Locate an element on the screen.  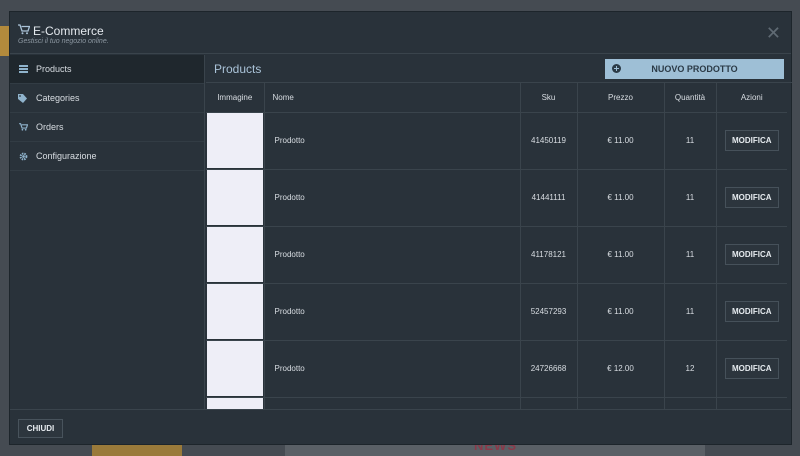
sidebar-item-configurazione: Configurazione is located at coordinates (107, 156).